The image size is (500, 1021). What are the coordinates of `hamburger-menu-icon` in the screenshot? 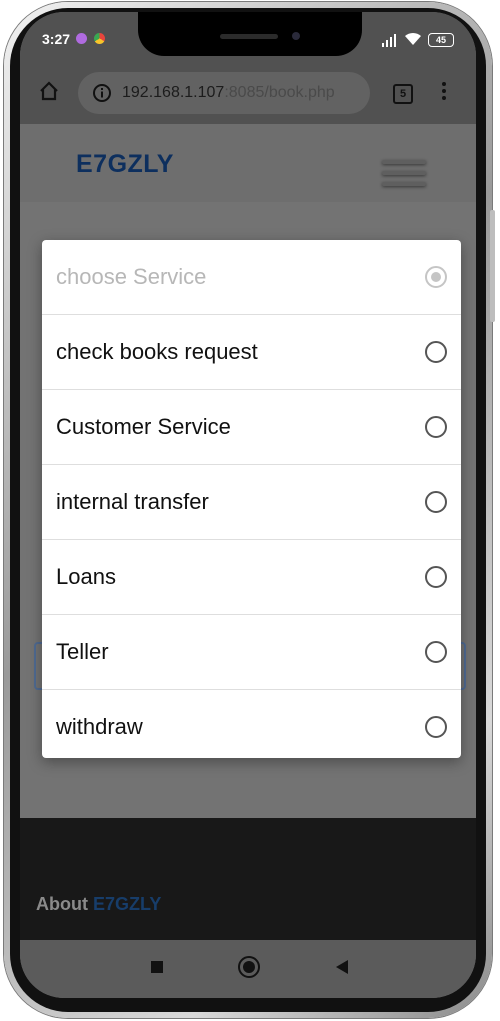 It's located at (404, 176).